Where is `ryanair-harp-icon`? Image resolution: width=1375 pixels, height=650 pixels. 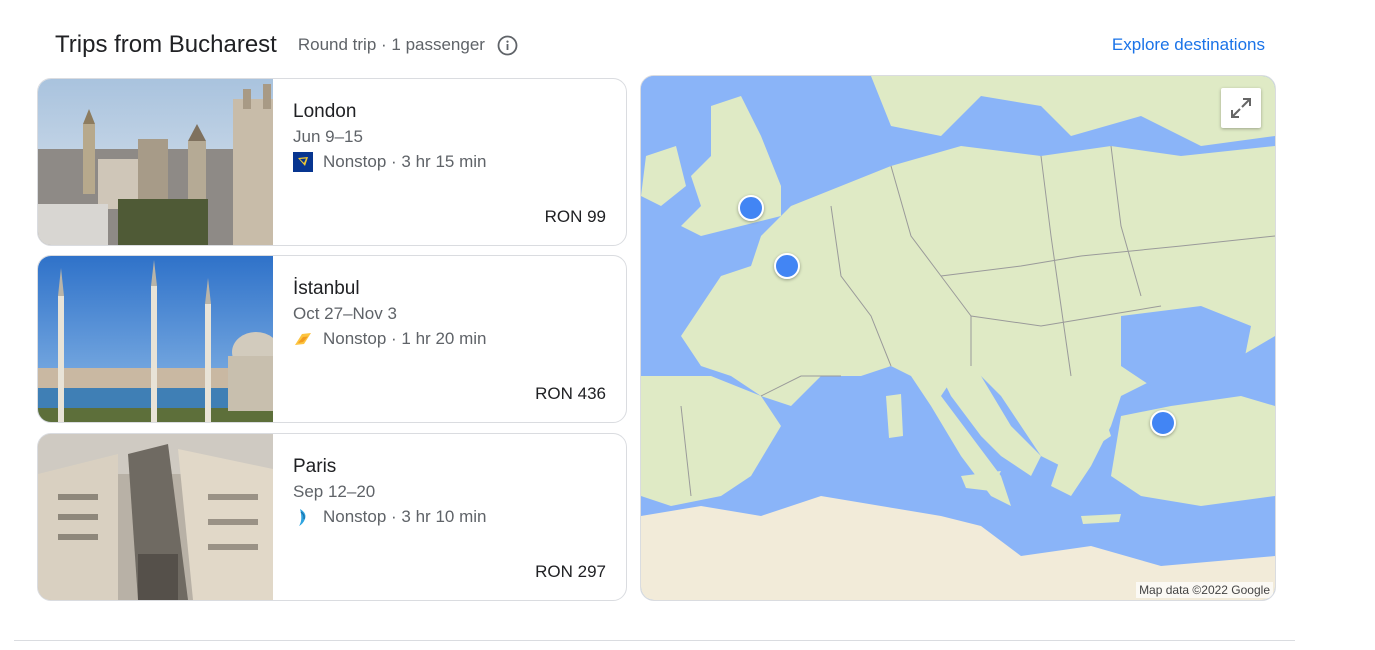
ryanair-harp-icon is located at coordinates (303, 162).